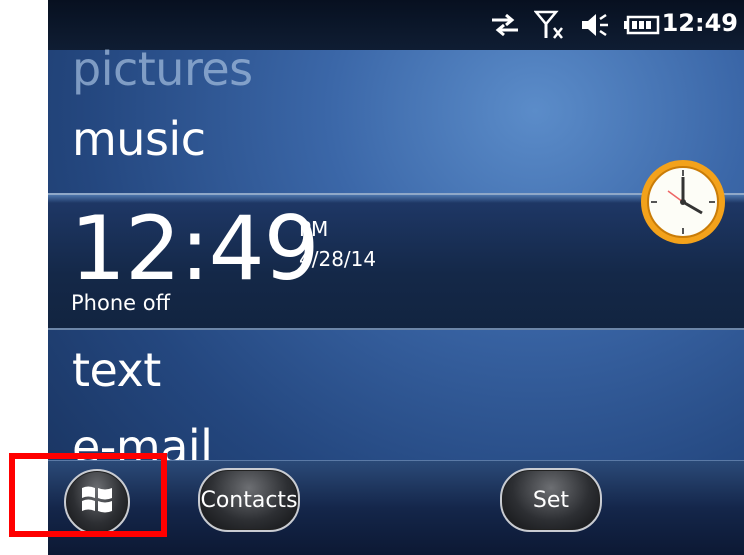 This screenshot has width=744, height=555. Describe the element at coordinates (121, 303) in the screenshot. I see `phone-status: Phone off` at that location.